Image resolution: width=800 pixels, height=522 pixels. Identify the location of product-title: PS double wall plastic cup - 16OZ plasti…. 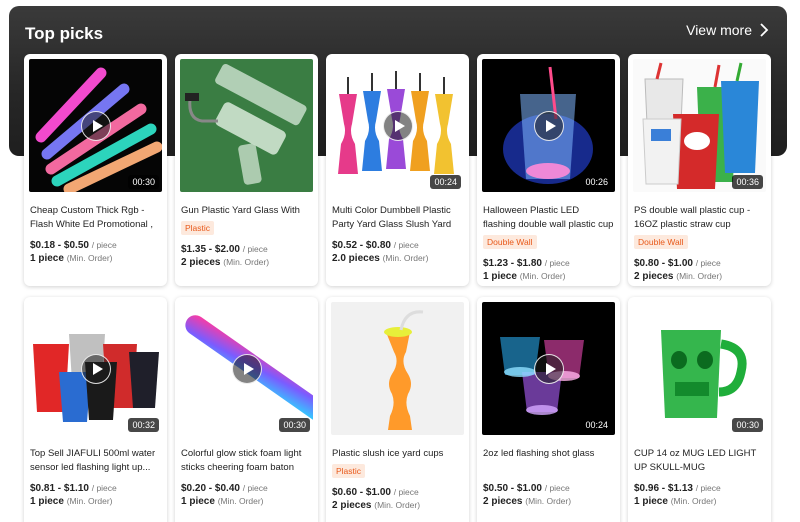
(699, 218).